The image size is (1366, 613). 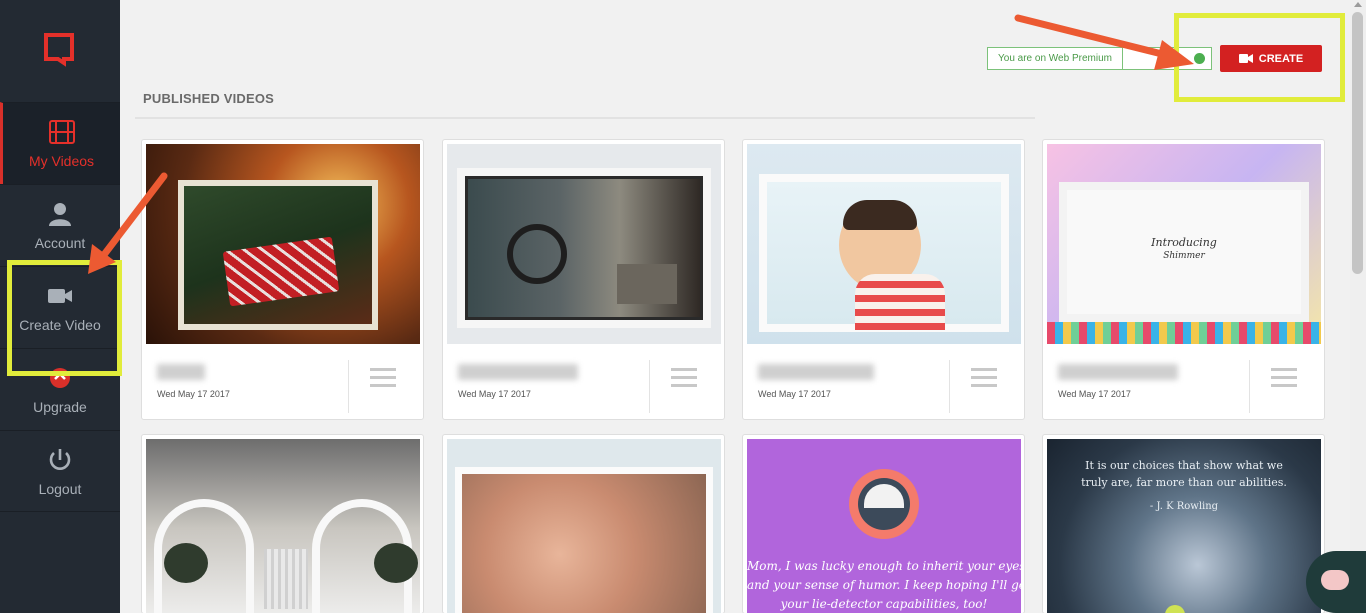 What do you see at coordinates (61, 132) in the screenshot?
I see `film-icon` at bounding box center [61, 132].